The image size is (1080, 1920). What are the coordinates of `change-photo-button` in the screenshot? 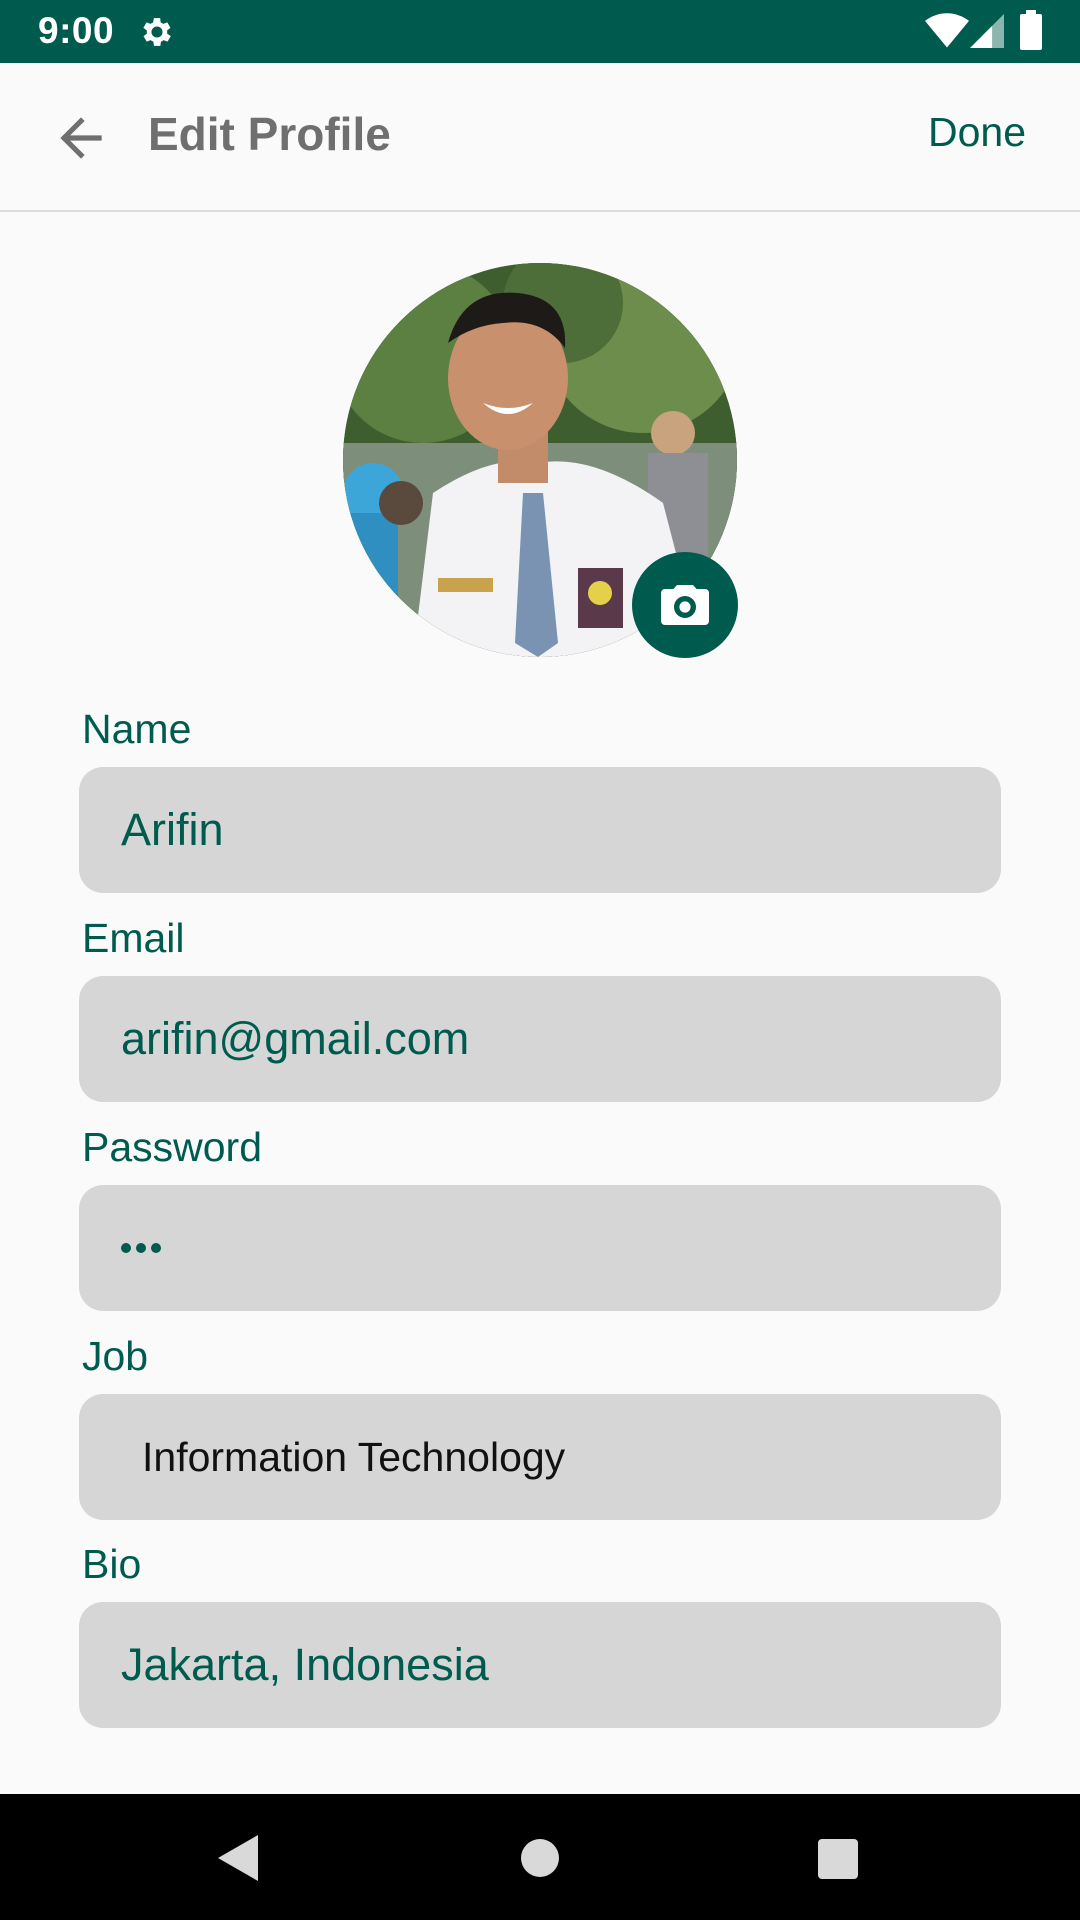 It's located at (685, 605).